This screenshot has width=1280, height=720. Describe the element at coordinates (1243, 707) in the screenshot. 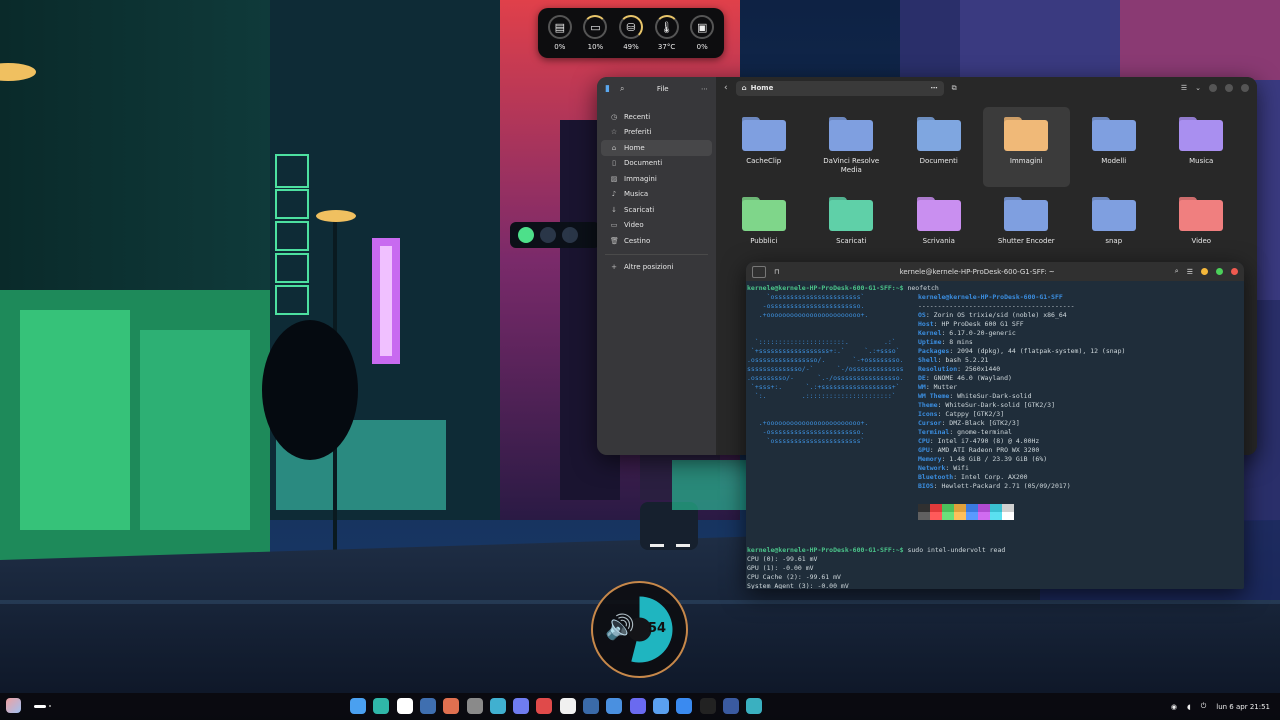

I see `clock: lun 6 apr 21:51` at that location.